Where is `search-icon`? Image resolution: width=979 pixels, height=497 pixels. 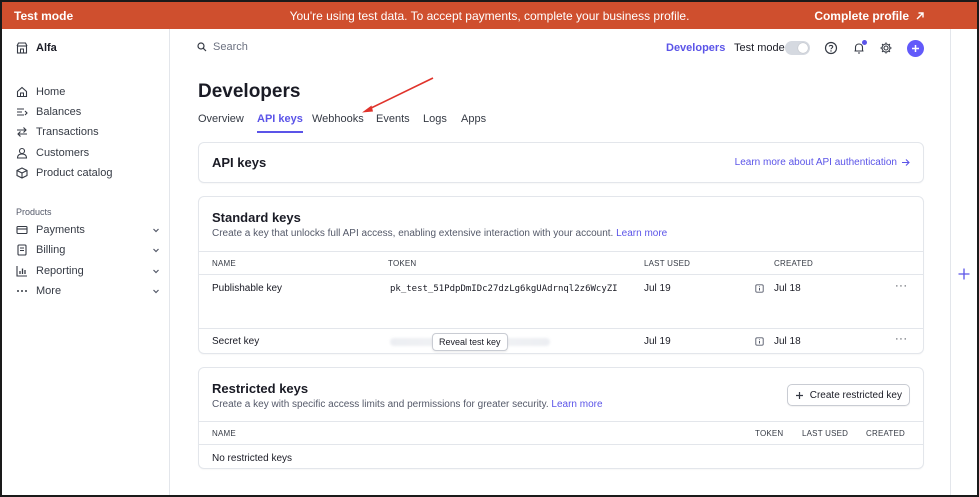
search-icon is located at coordinates (202, 47).